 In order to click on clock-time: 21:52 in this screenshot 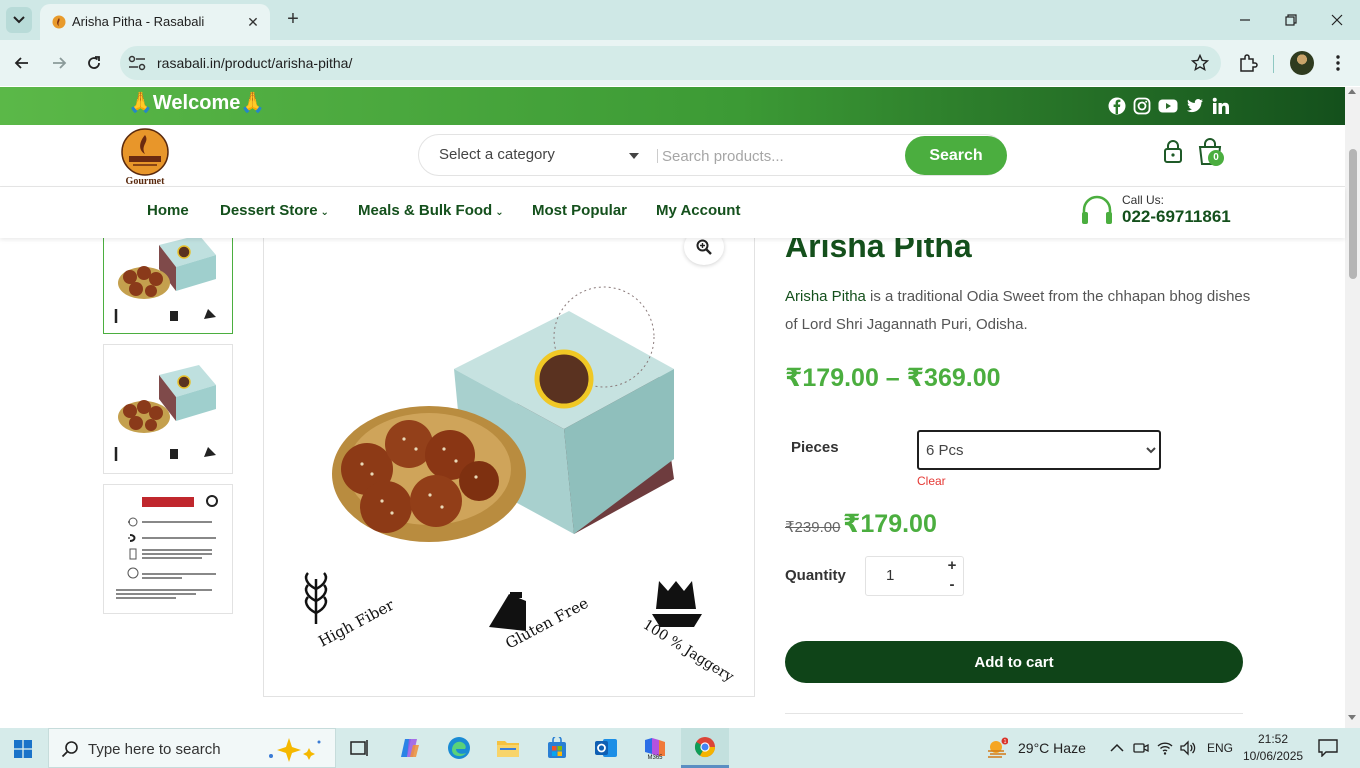, I will do `click(1273, 739)`.